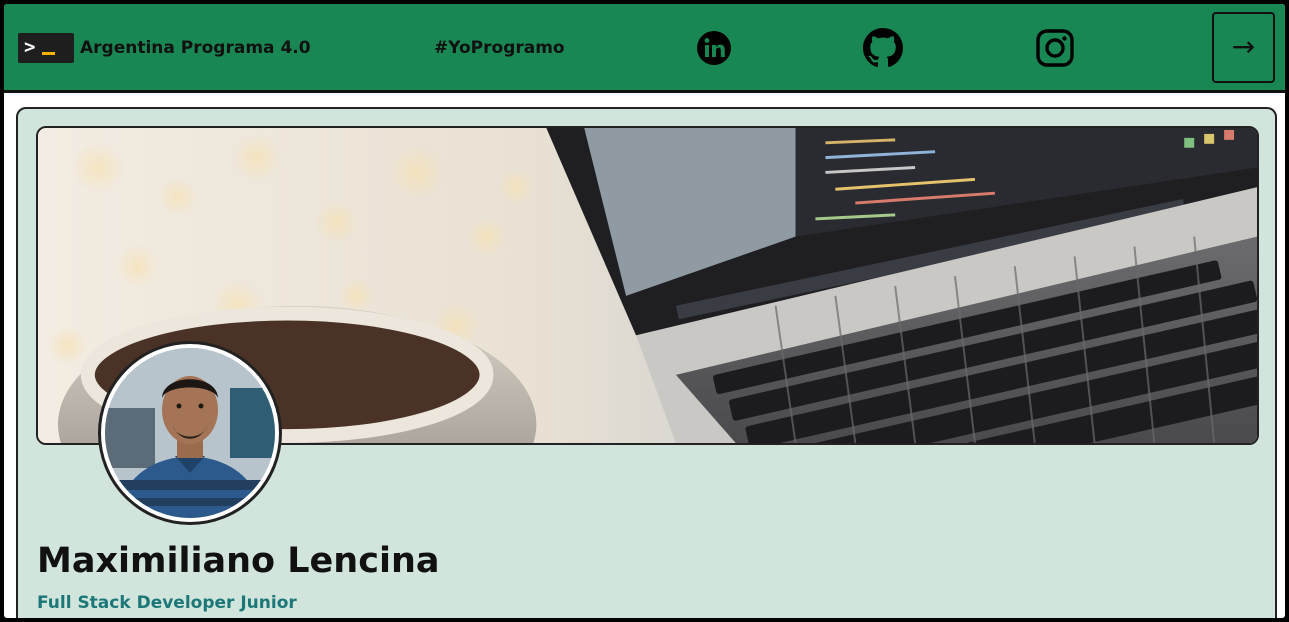 The height and width of the screenshot is (622, 1289). What do you see at coordinates (238, 561) in the screenshot?
I see `profile-name: Maximiliano Lencina` at bounding box center [238, 561].